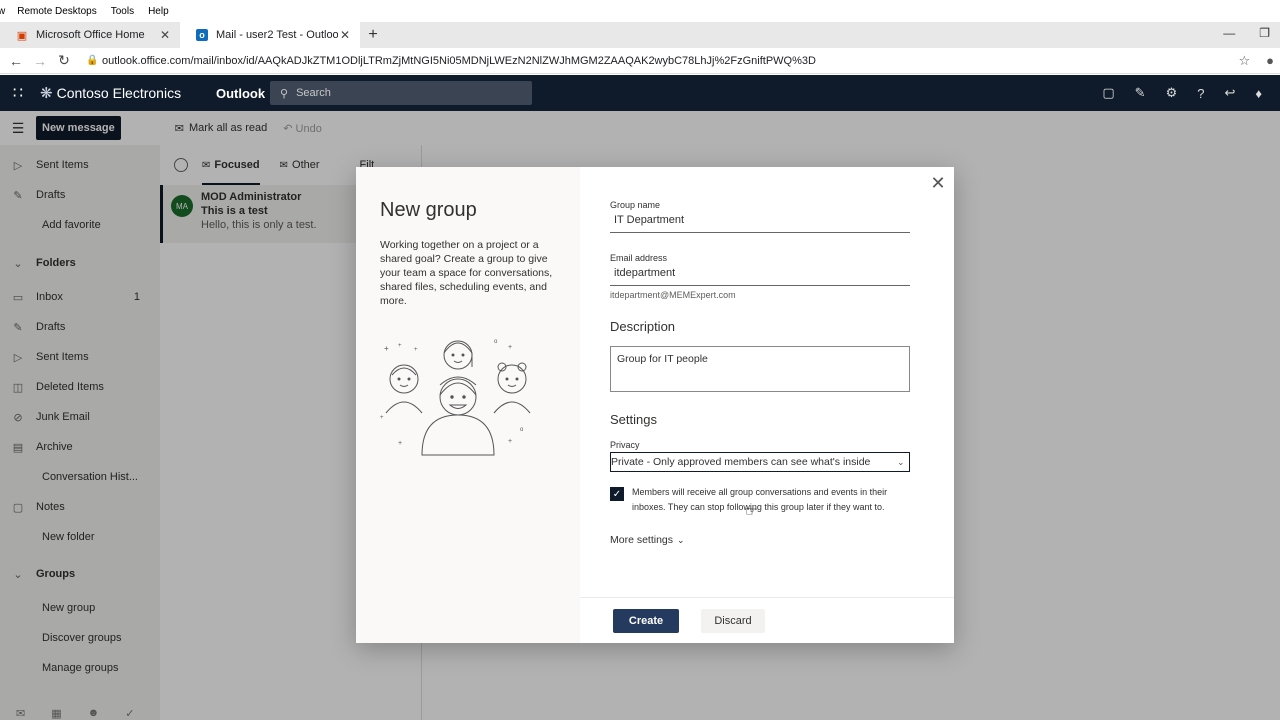 Image resolution: width=1280 pixels, height=720 pixels. I want to click on compose-note-icon: ✎, so click(1140, 93).